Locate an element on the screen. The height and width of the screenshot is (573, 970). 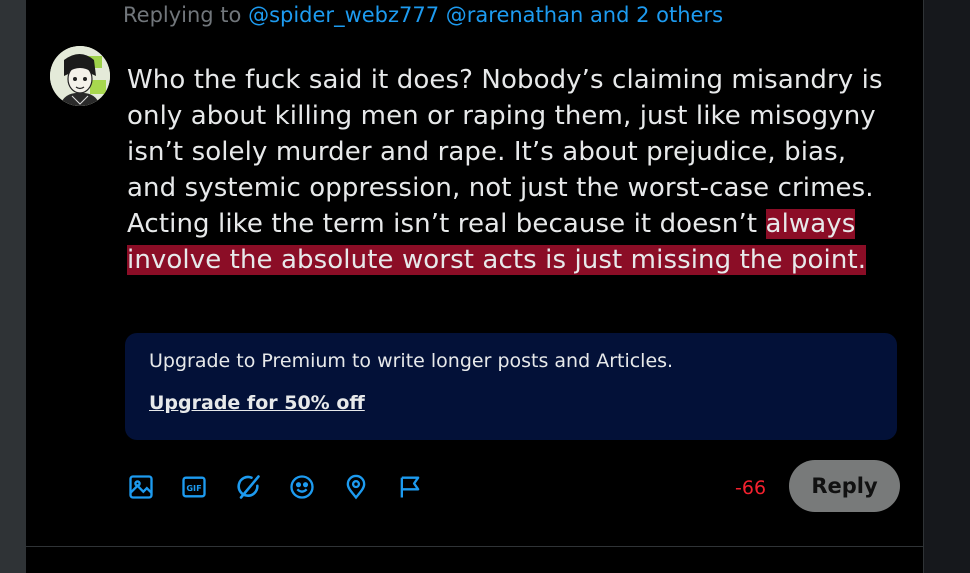
flag-icon is located at coordinates (410, 487).